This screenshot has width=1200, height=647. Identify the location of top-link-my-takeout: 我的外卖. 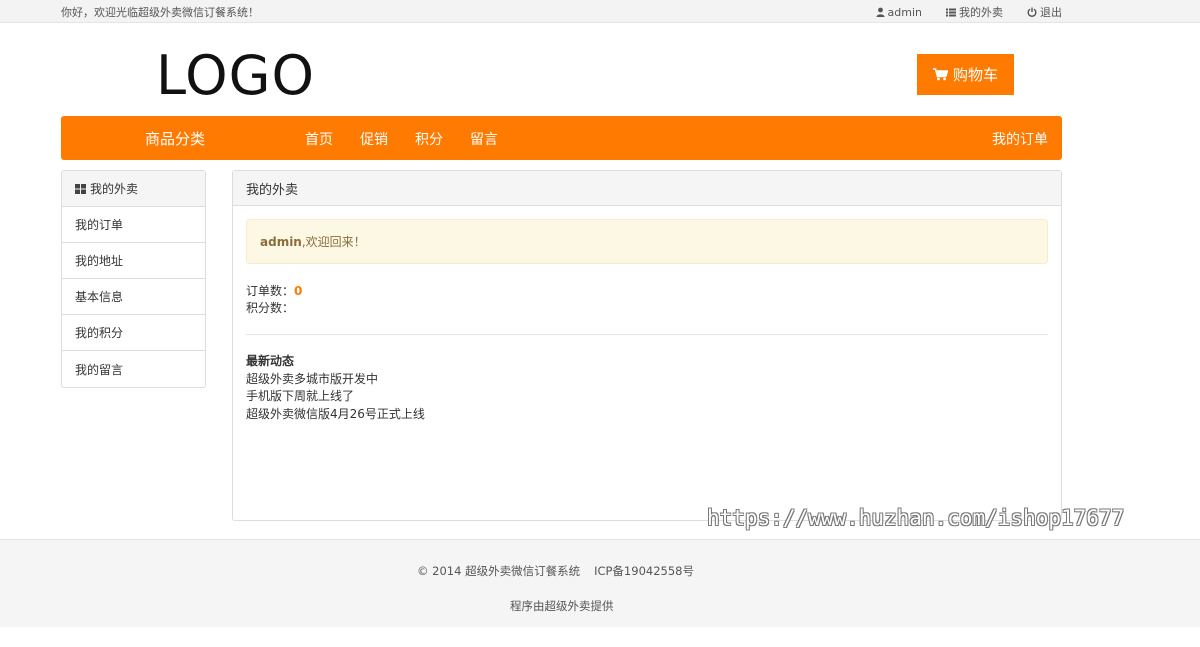
(974, 12).